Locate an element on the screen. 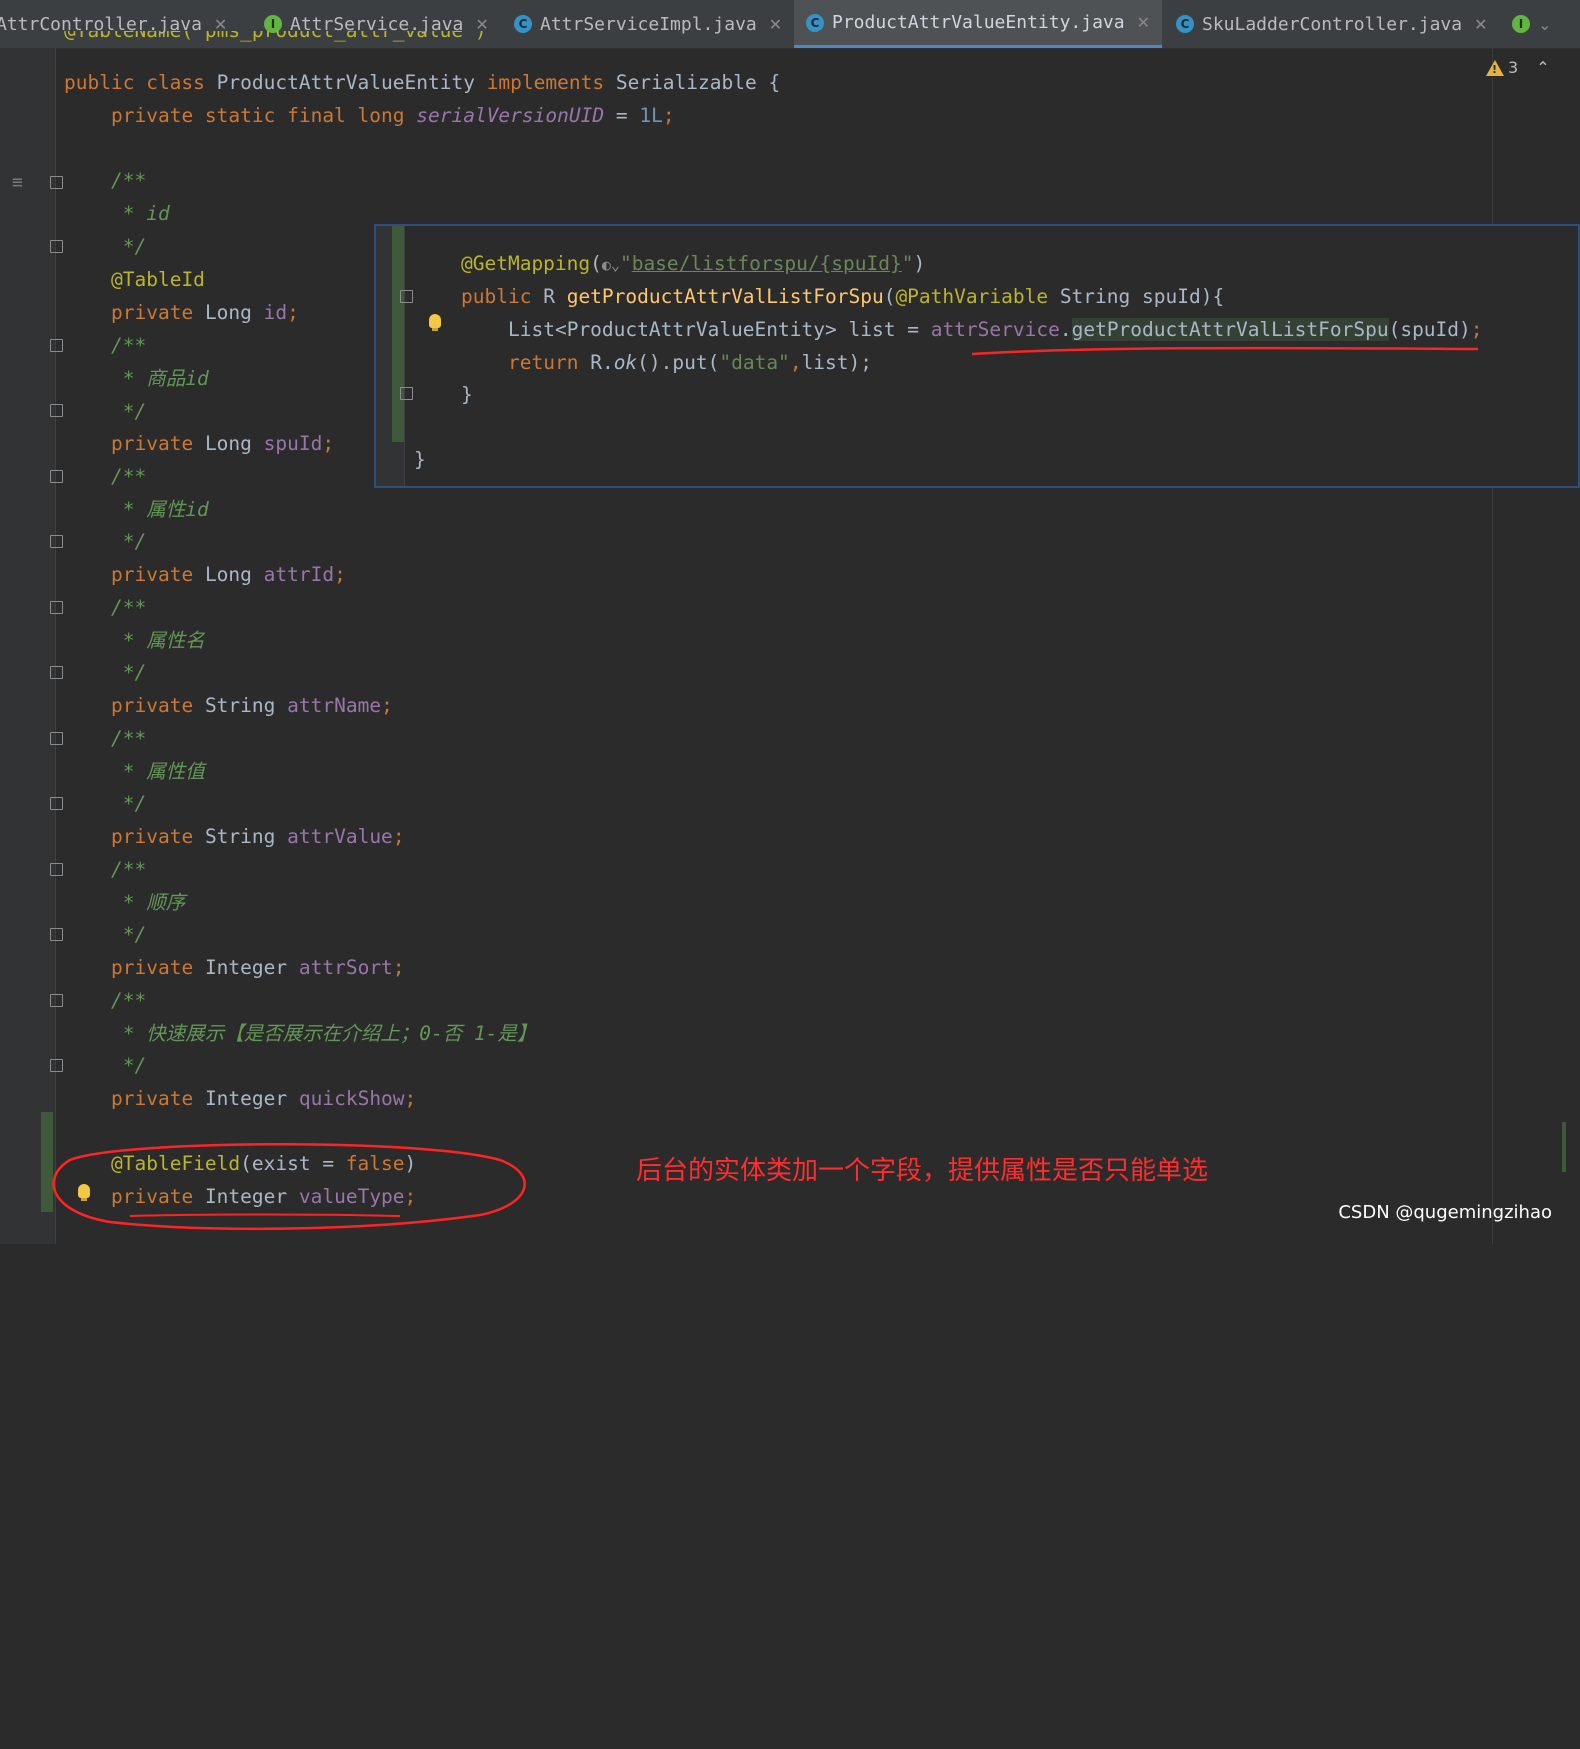 This screenshot has height=1749, width=1580. watermark: CSDN @qugemingzihao is located at coordinates (1445, 1212).